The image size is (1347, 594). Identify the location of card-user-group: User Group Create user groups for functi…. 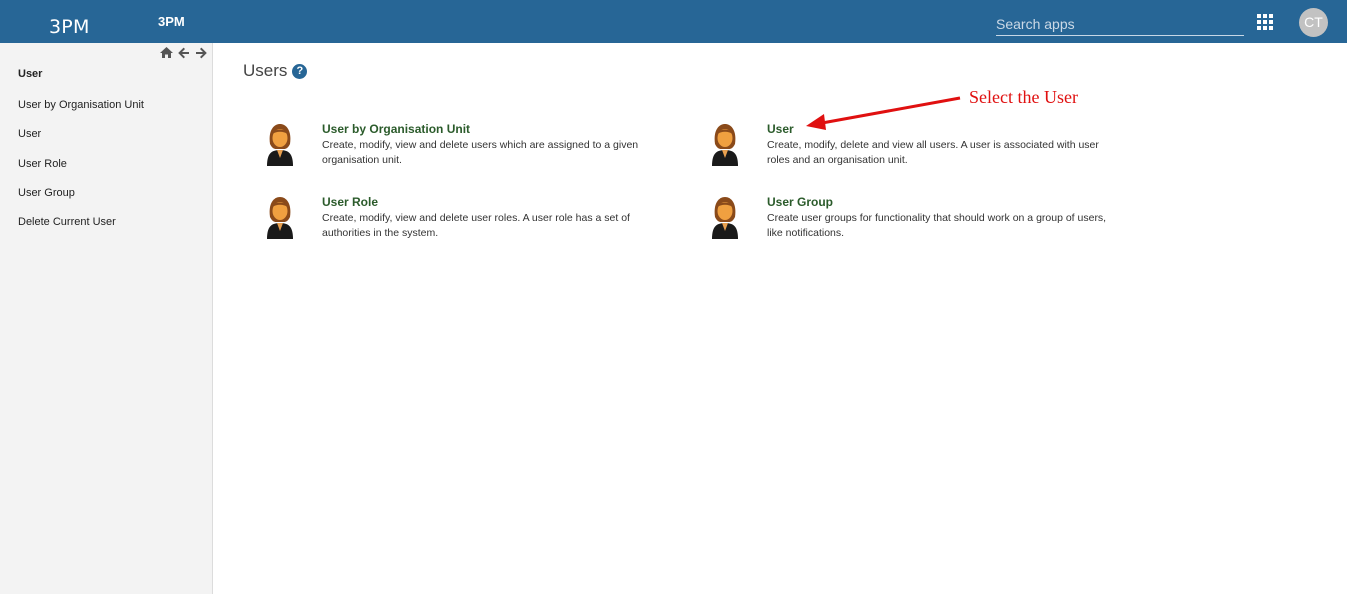
(907, 225).